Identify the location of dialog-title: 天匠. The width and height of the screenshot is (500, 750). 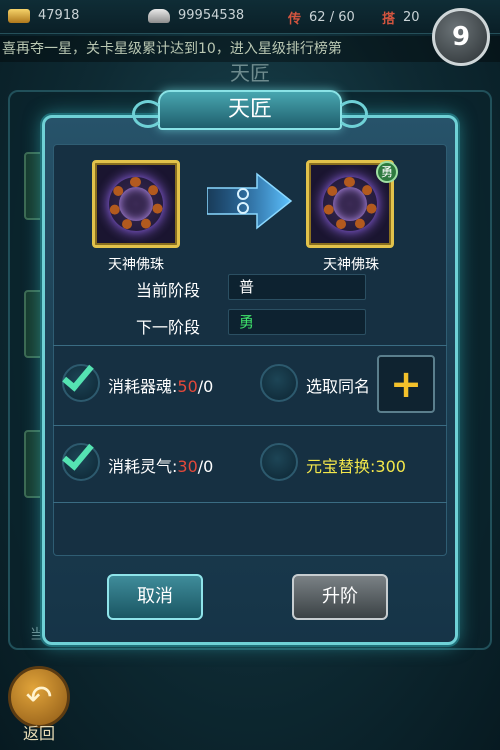
(250, 110).